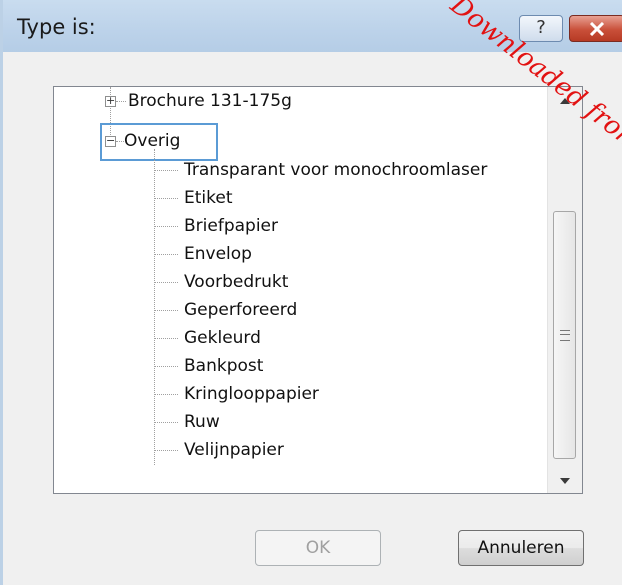 The width and height of the screenshot is (622, 585). What do you see at coordinates (236, 282) in the screenshot?
I see `tree-item: Voorbedrukt` at bounding box center [236, 282].